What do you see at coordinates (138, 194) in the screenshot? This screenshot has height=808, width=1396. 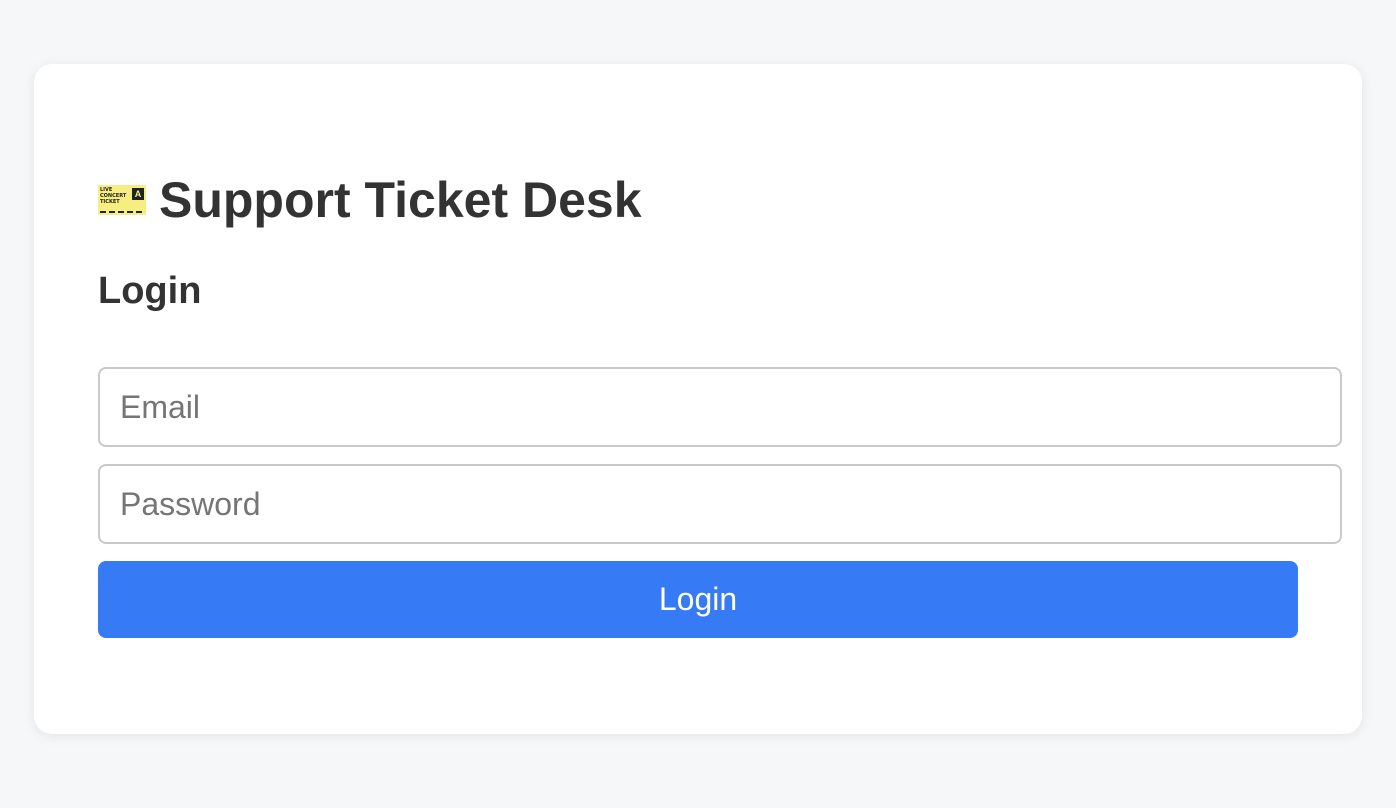 I see `ticket-zone-badge: A` at bounding box center [138, 194].